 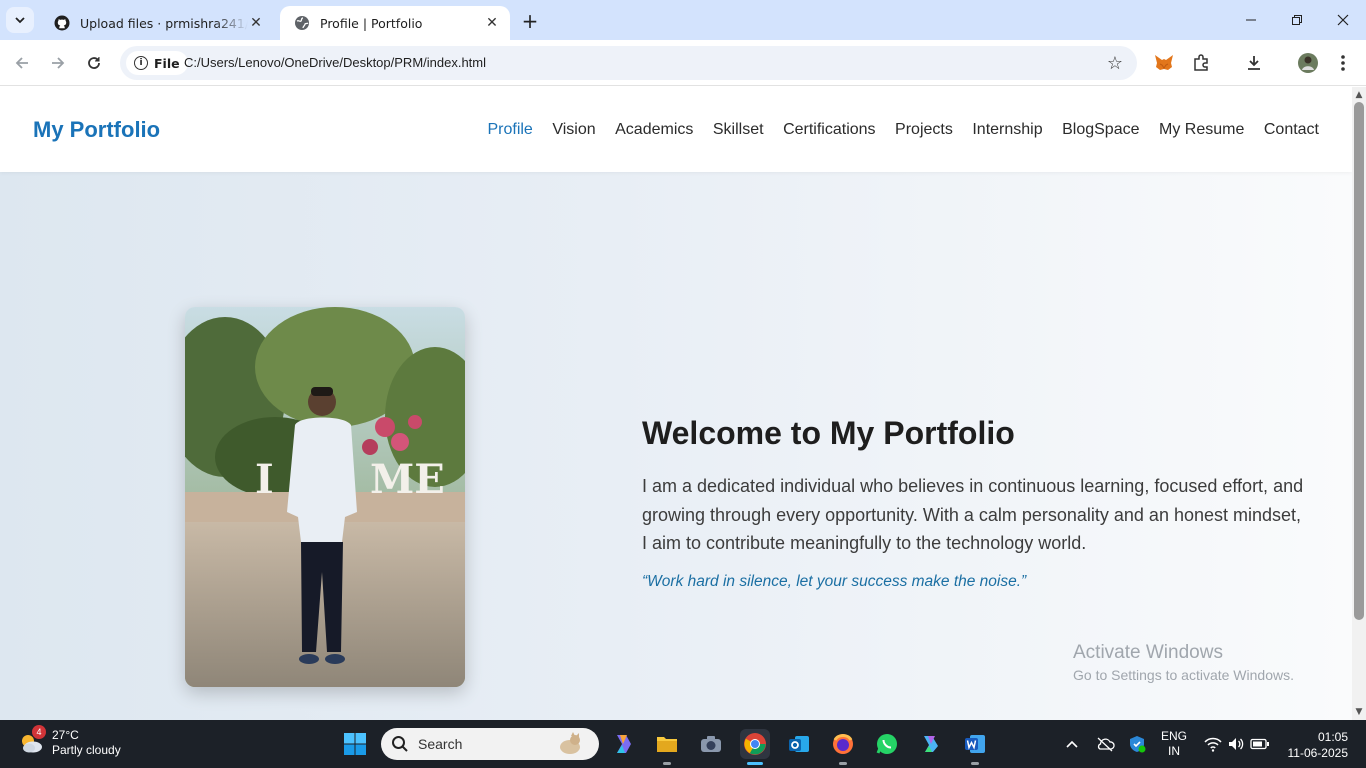 What do you see at coordinates (164, 23) in the screenshot?
I see `tab-title: Upload files · prmishra241/MY-PORTFOLIO` at bounding box center [164, 23].